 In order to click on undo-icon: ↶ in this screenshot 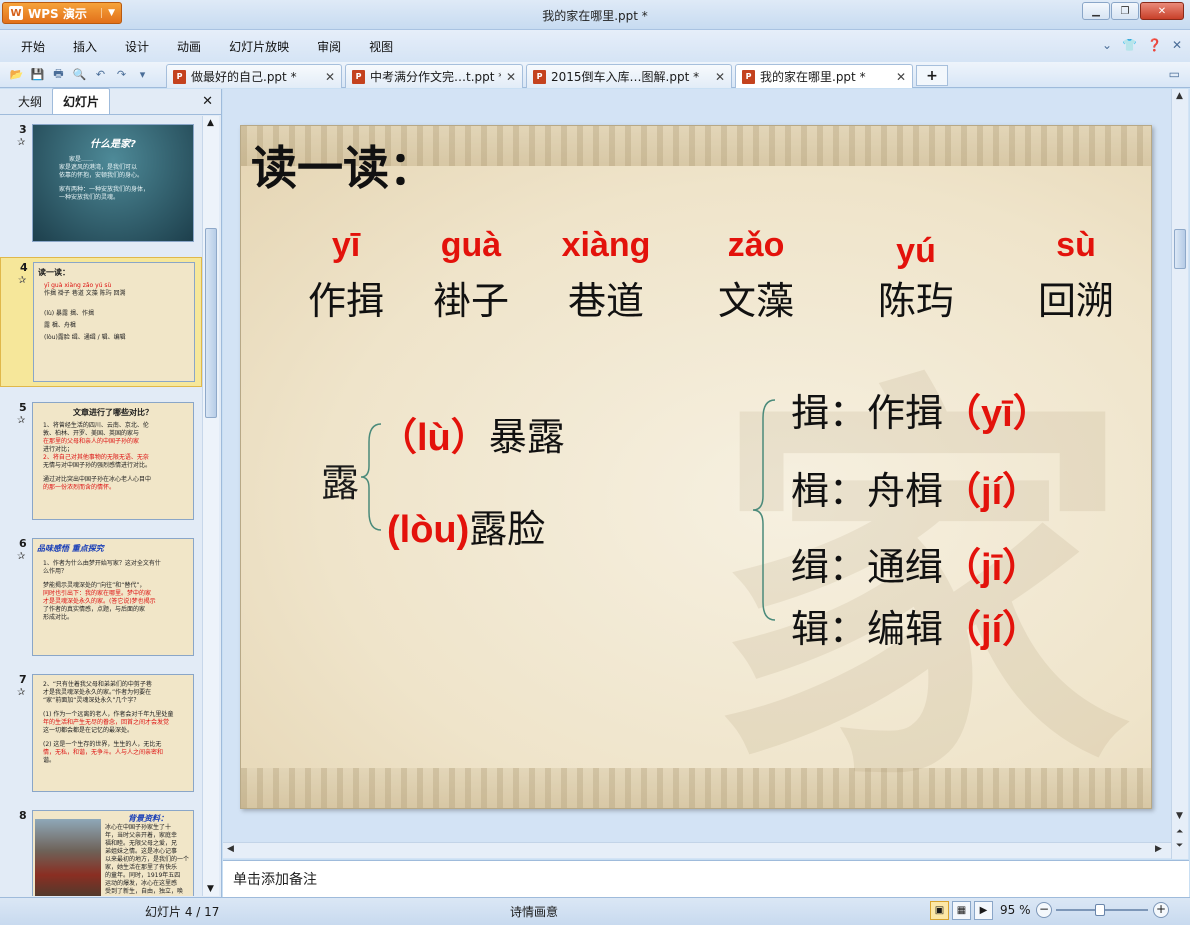, I will do `click(100, 74)`.